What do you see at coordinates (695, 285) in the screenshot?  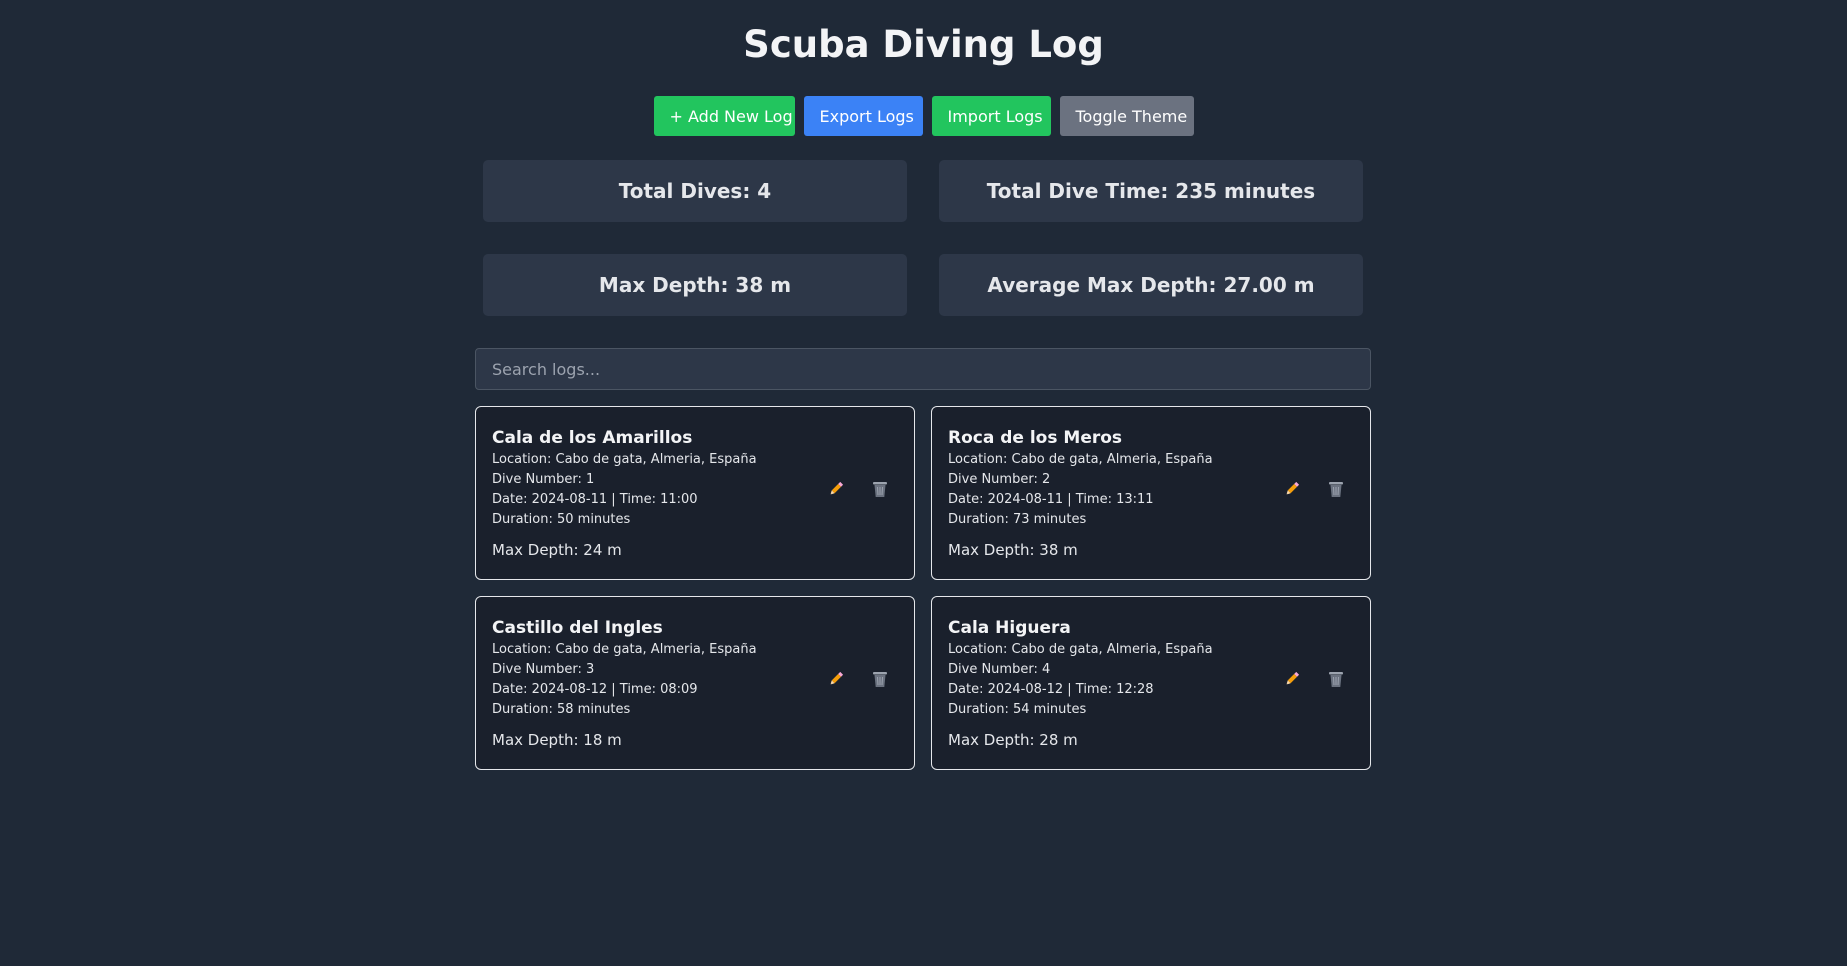 I see `stat-max-depth: Max Depth: 38 m` at bounding box center [695, 285].